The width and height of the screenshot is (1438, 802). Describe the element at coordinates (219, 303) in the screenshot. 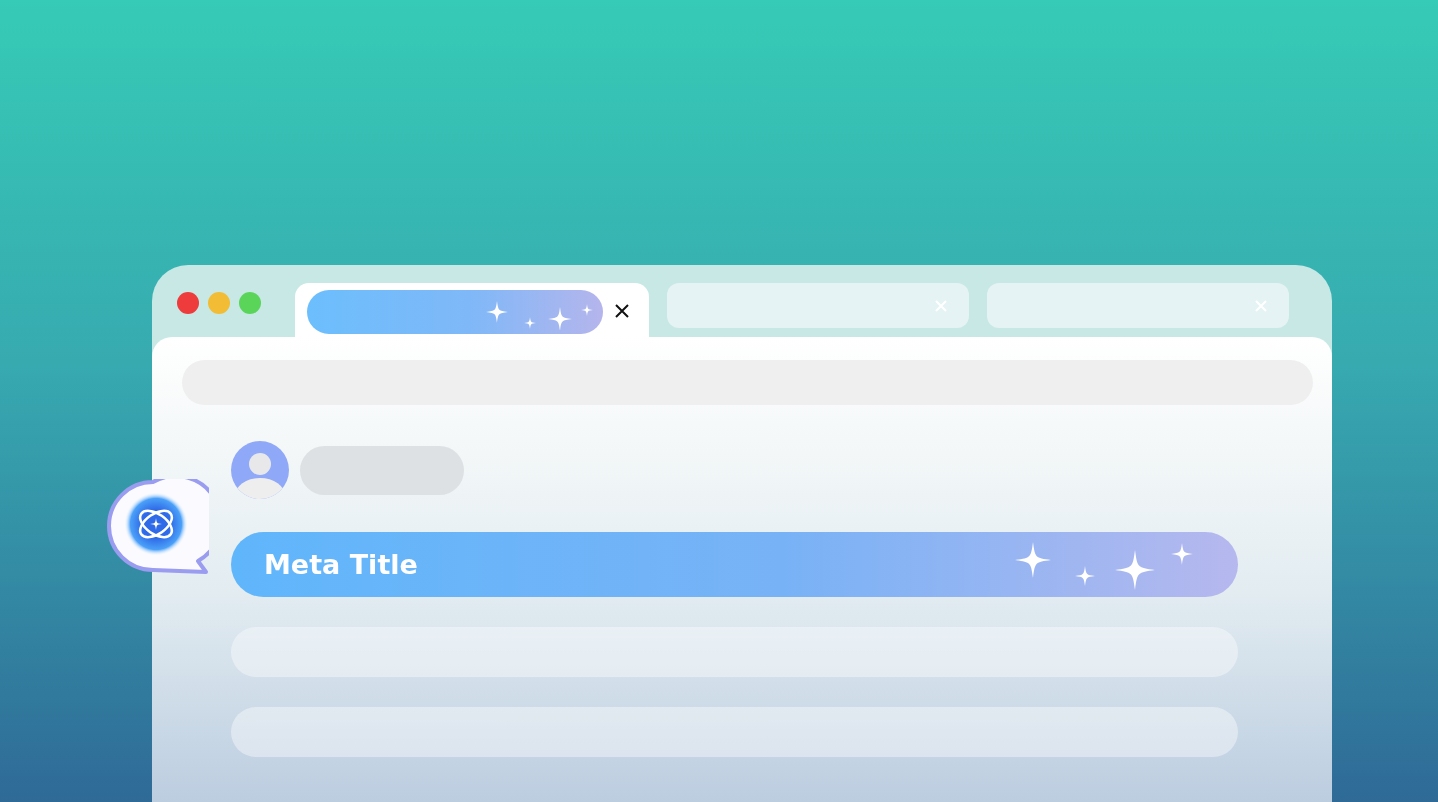

I see `minimize-window-button` at that location.